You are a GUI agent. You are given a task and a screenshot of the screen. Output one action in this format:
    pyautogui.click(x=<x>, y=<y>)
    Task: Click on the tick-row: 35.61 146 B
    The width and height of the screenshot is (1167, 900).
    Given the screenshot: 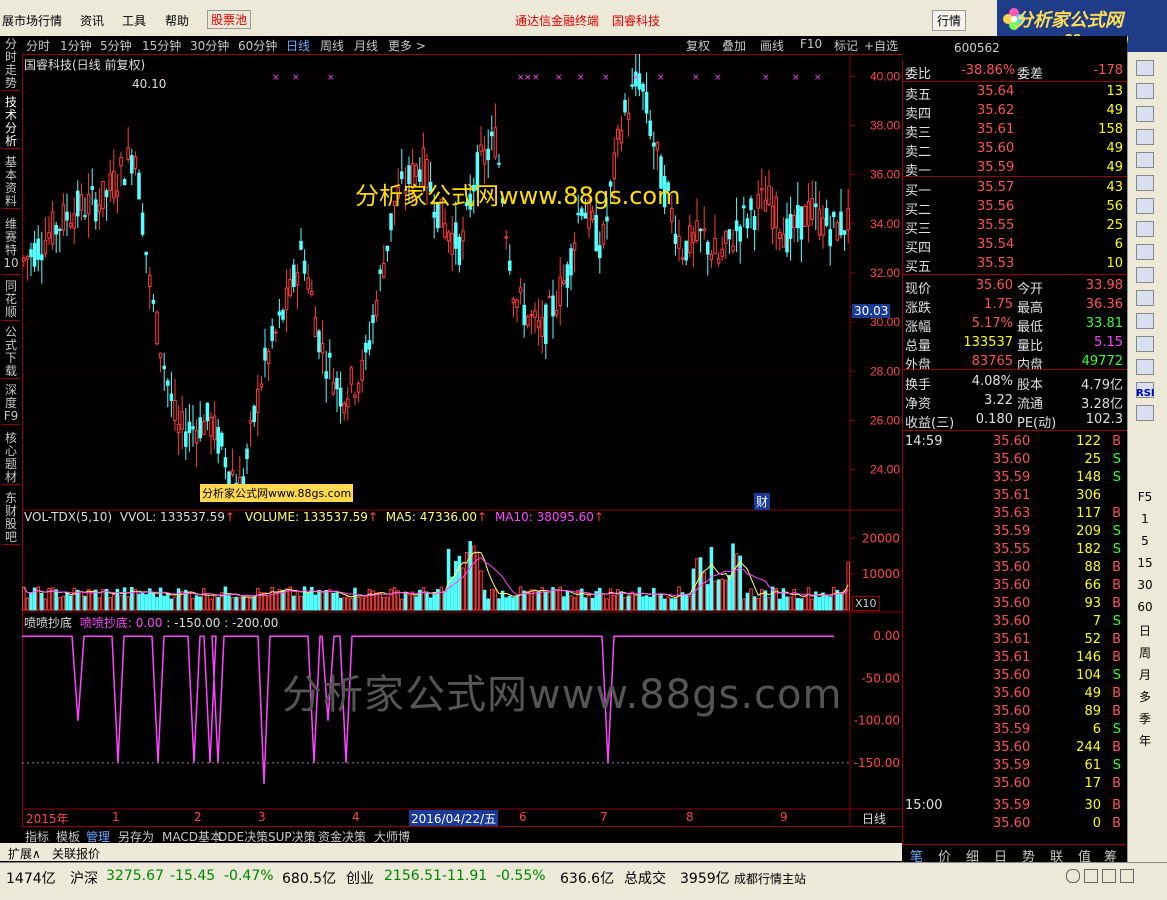 What is the action you would take?
    pyautogui.click(x=1015, y=659)
    